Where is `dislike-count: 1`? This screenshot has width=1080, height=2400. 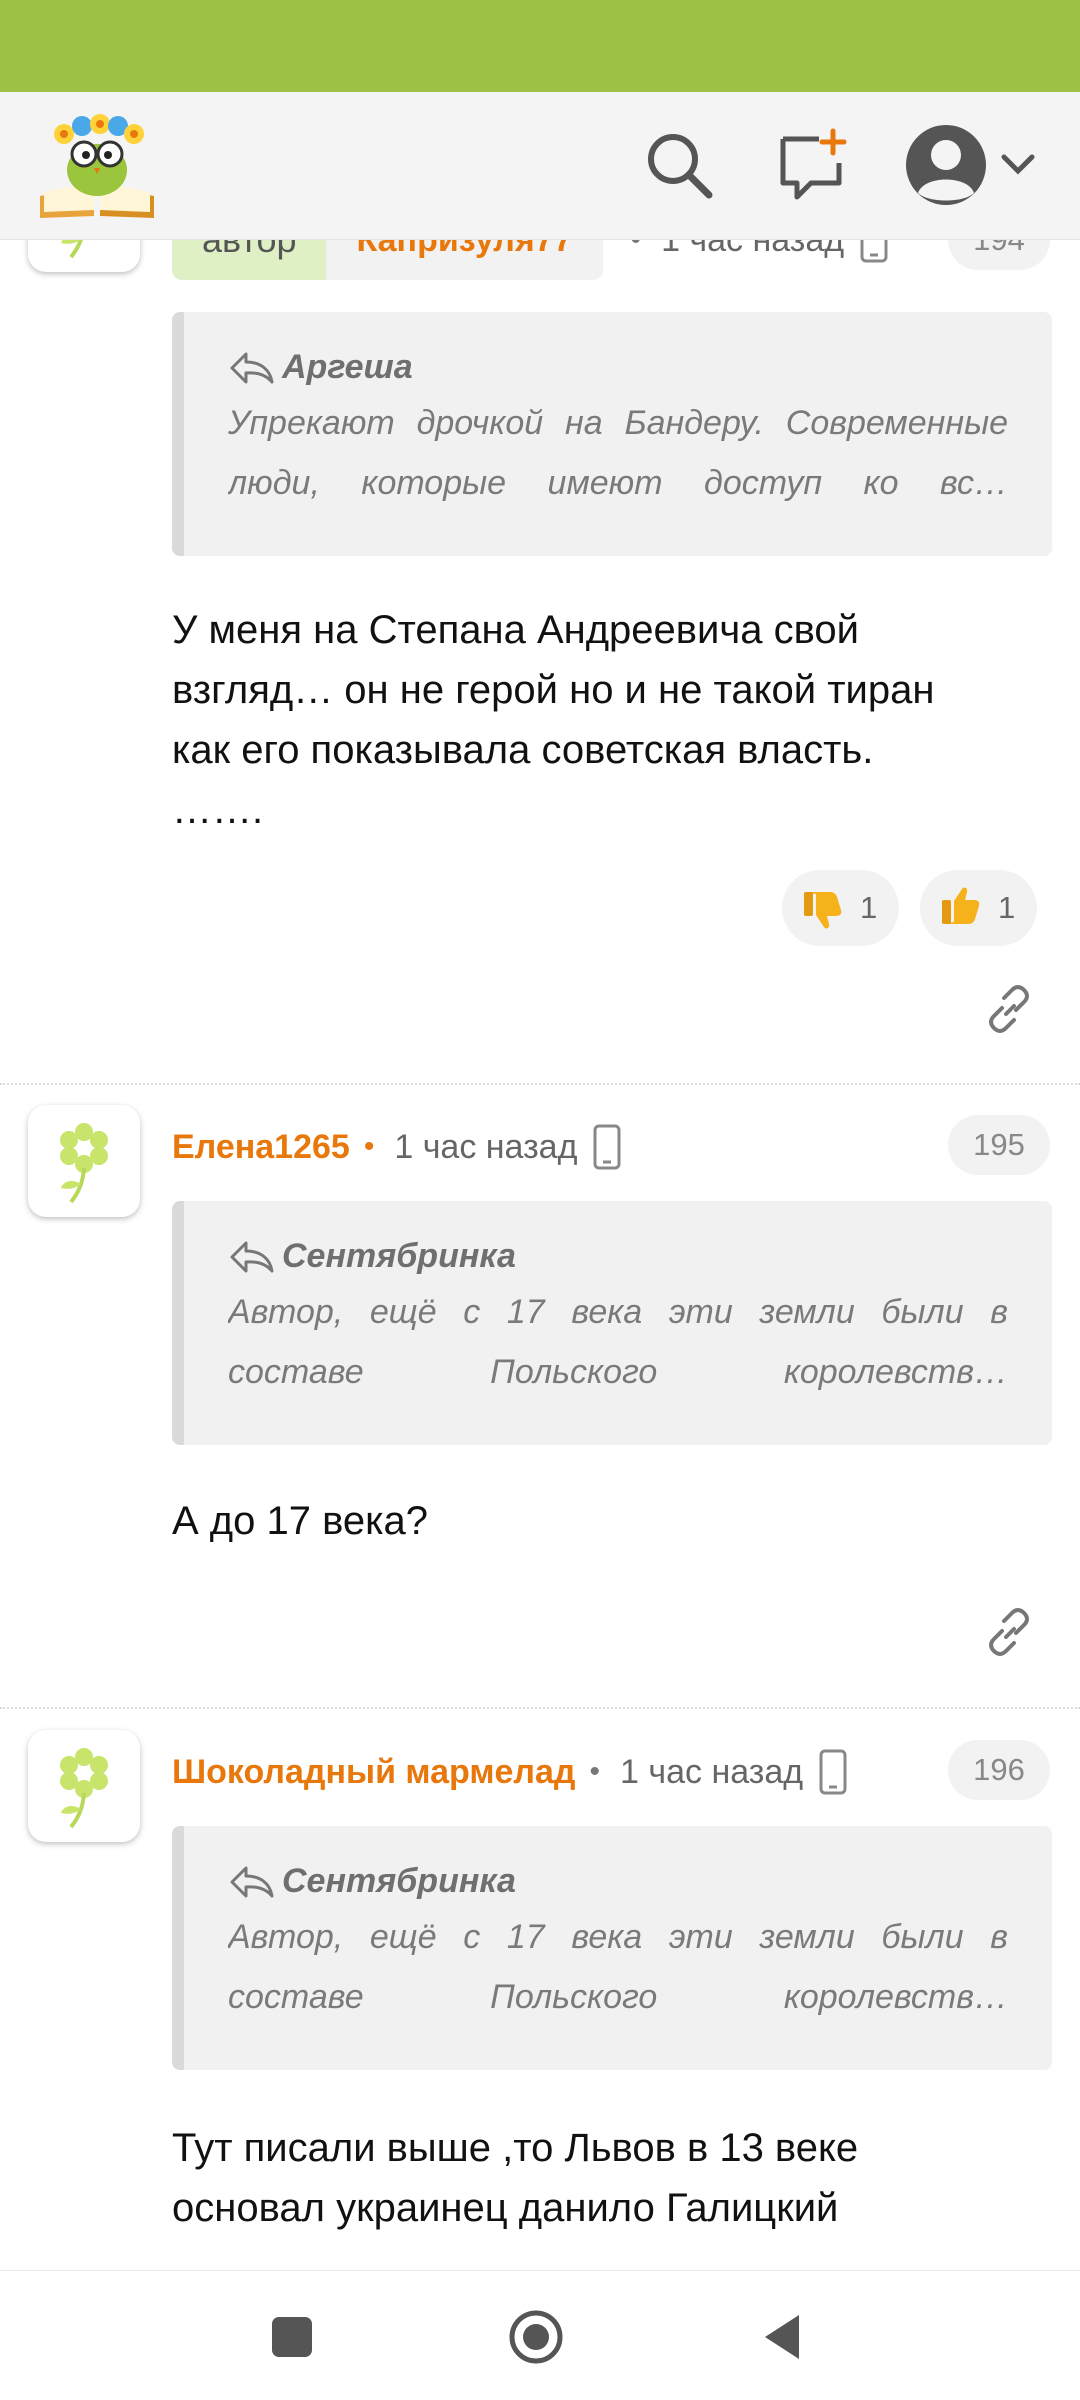 dislike-count: 1 is located at coordinates (869, 907).